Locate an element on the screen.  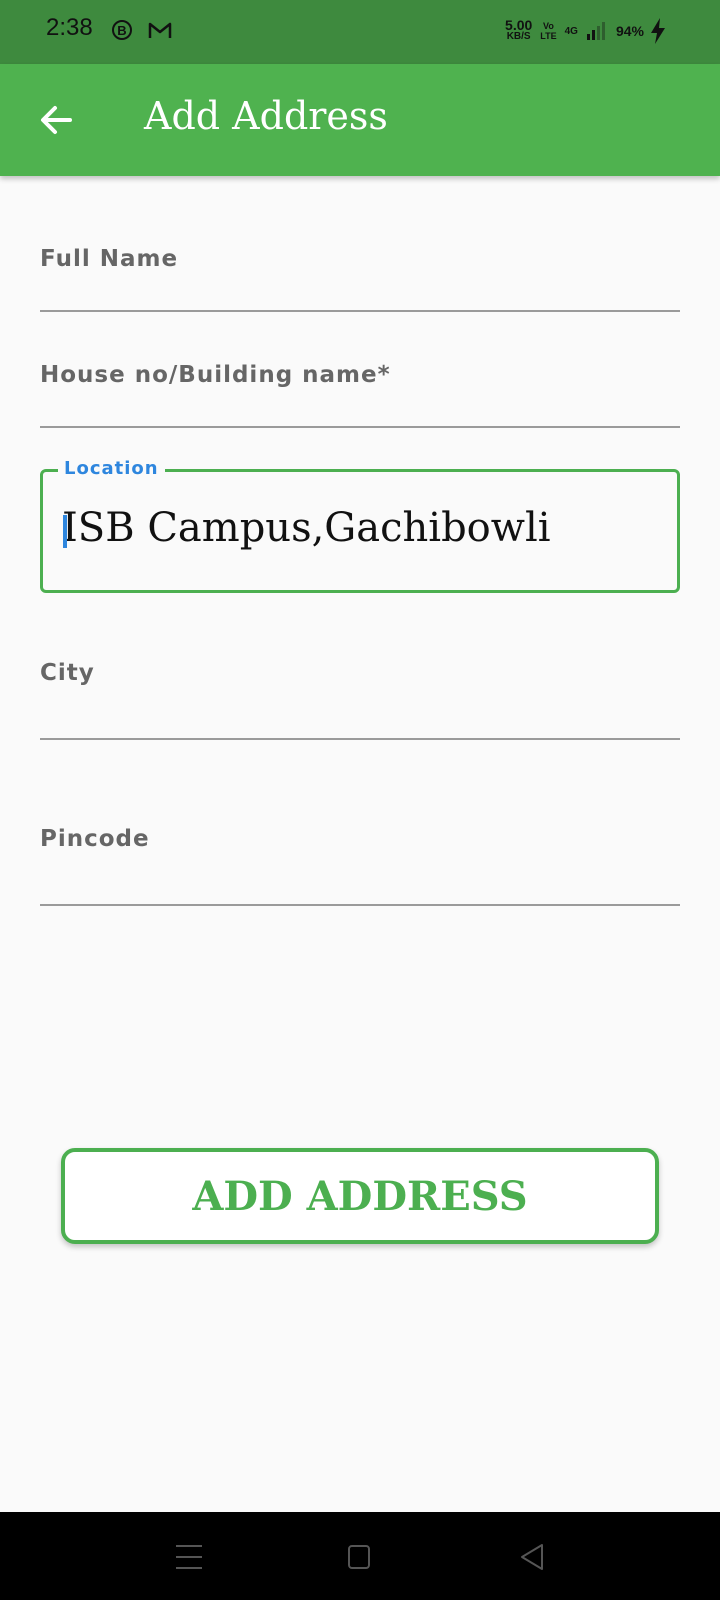
page-title: Add Address is located at coordinates (266, 116).